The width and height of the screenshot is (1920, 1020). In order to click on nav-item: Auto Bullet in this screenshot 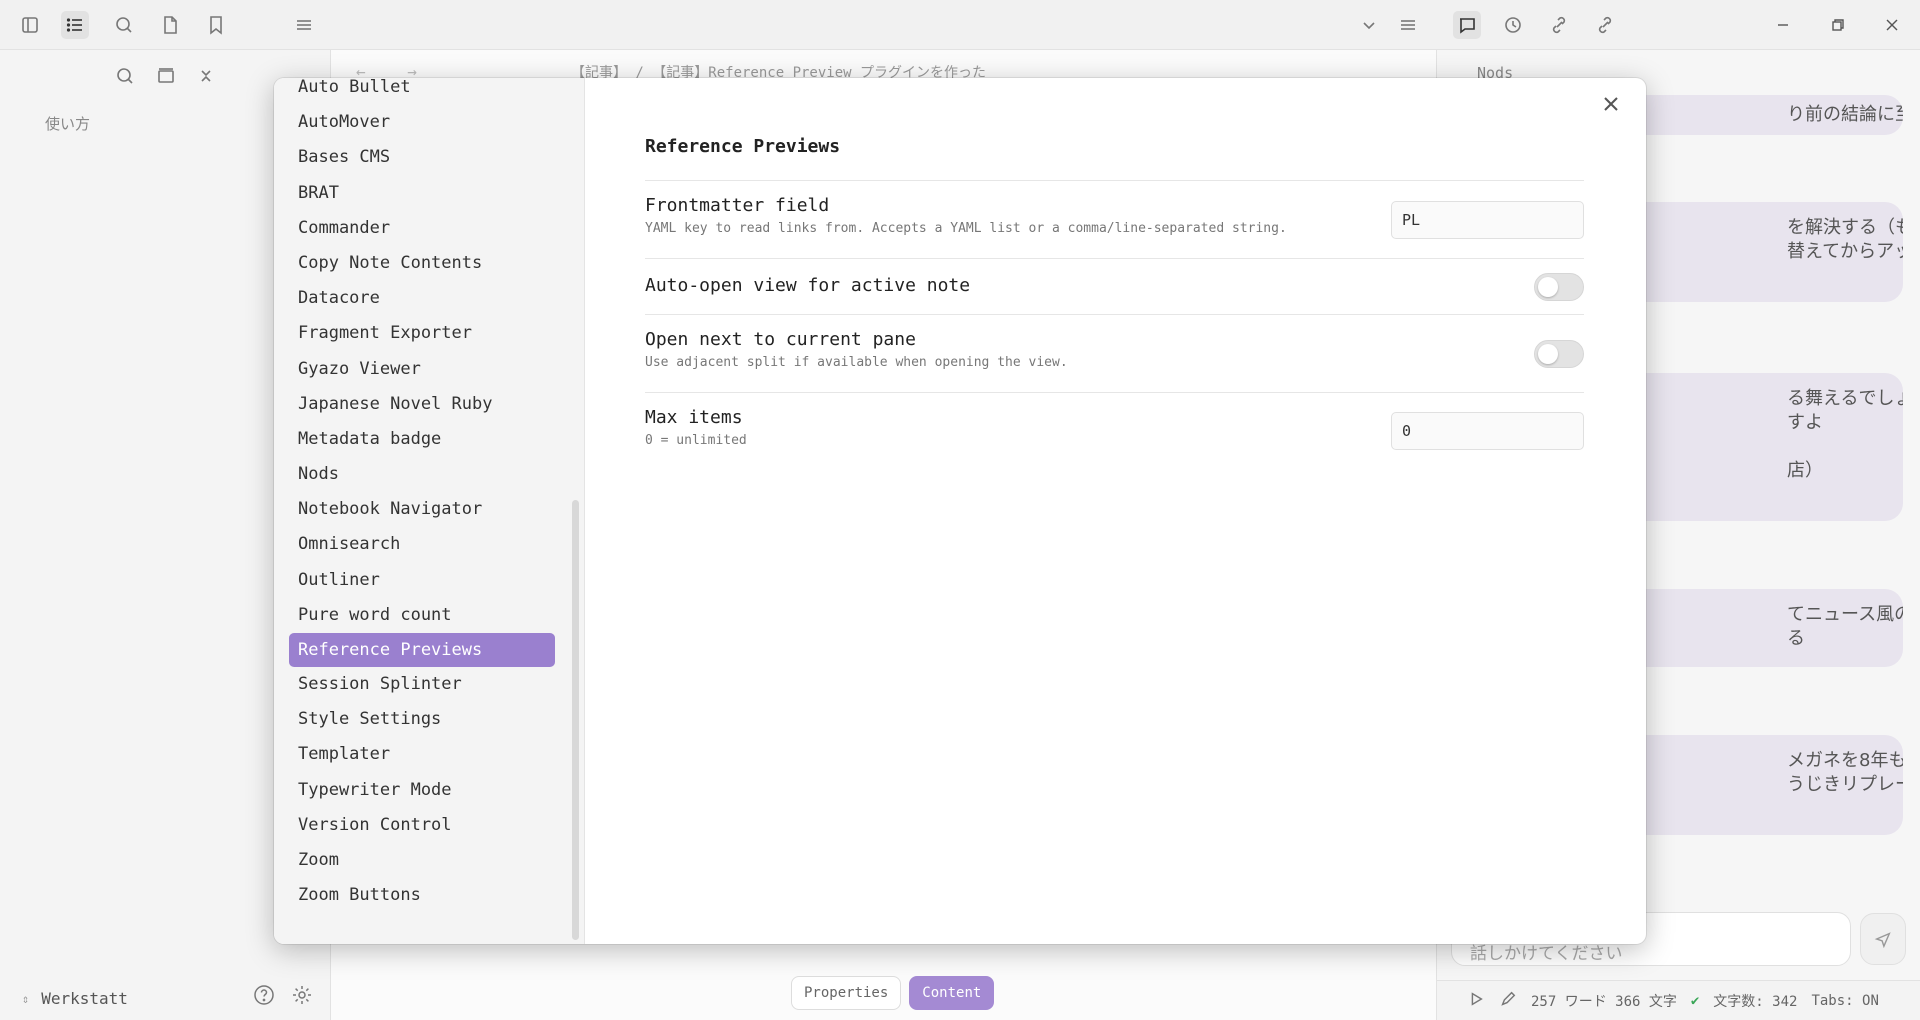, I will do `click(422, 91)`.